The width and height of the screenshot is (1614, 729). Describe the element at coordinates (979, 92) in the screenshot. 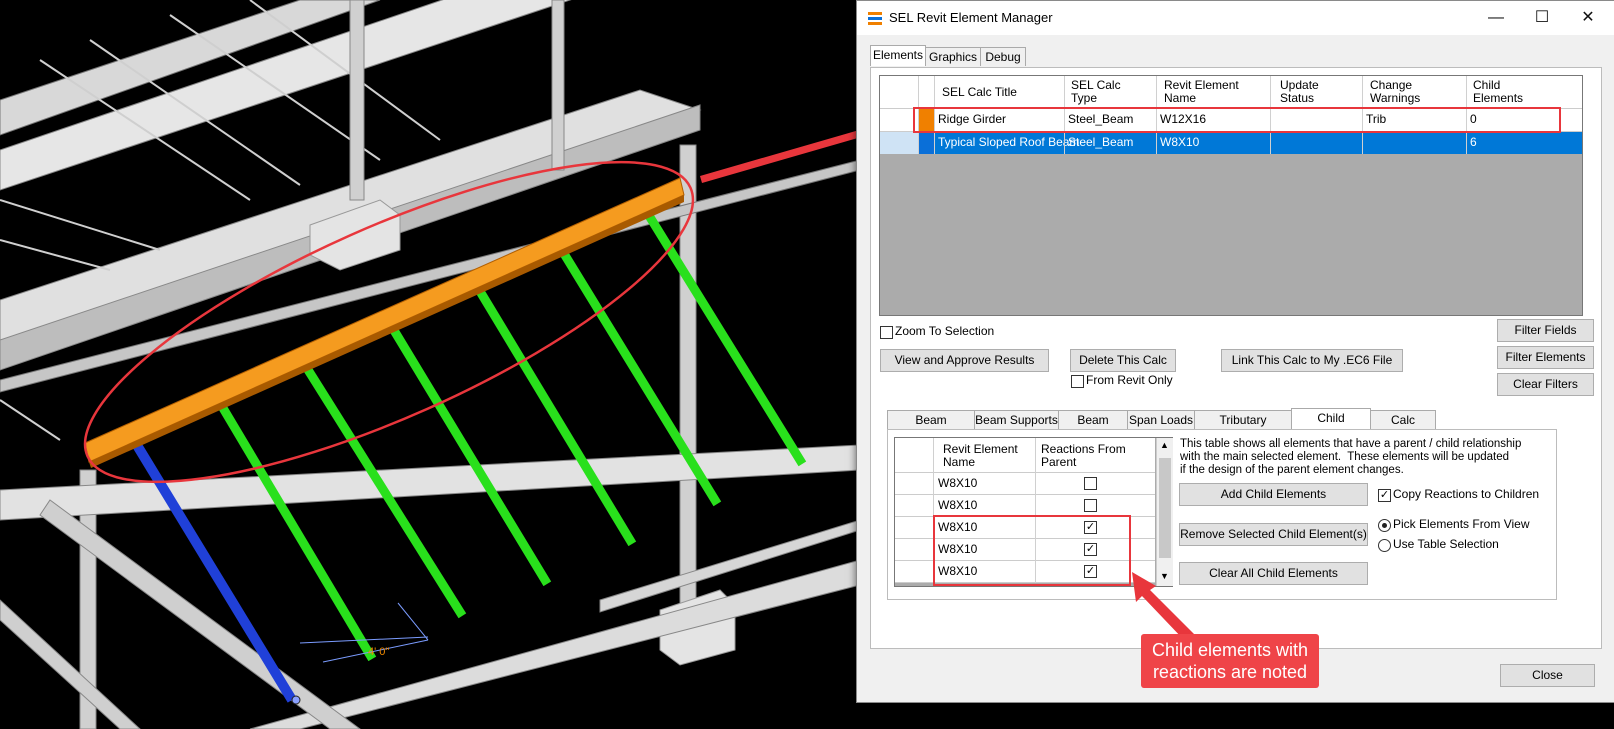

I see `header-calc-title: SEL Calc Title` at that location.